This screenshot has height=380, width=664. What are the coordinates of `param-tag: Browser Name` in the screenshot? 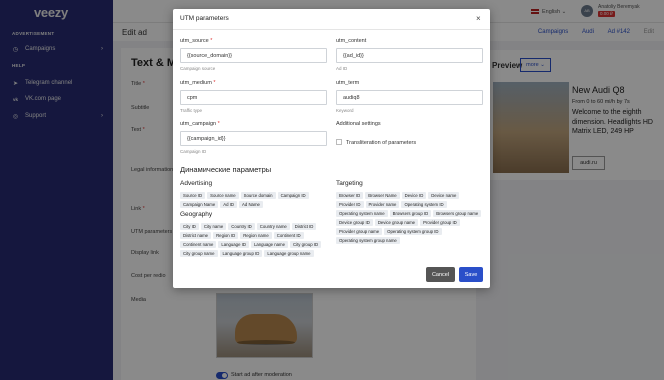 It's located at (382, 195).